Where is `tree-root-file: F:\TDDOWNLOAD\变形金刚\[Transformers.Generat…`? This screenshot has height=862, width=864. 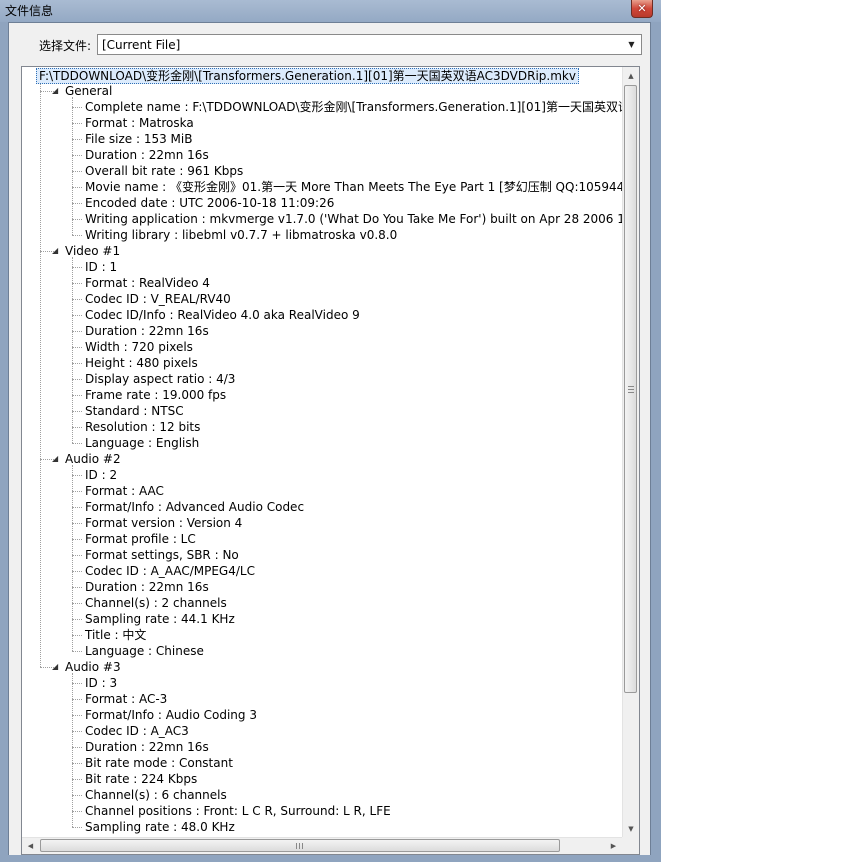 tree-root-file: F:\TDDOWNLOAD\变形金刚\[Transformers.Generat… is located at coordinates (307, 76).